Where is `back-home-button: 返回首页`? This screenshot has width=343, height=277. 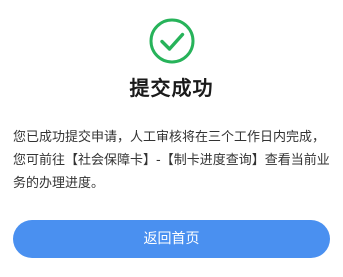
back-home-button: 返回首页 is located at coordinates (171, 239).